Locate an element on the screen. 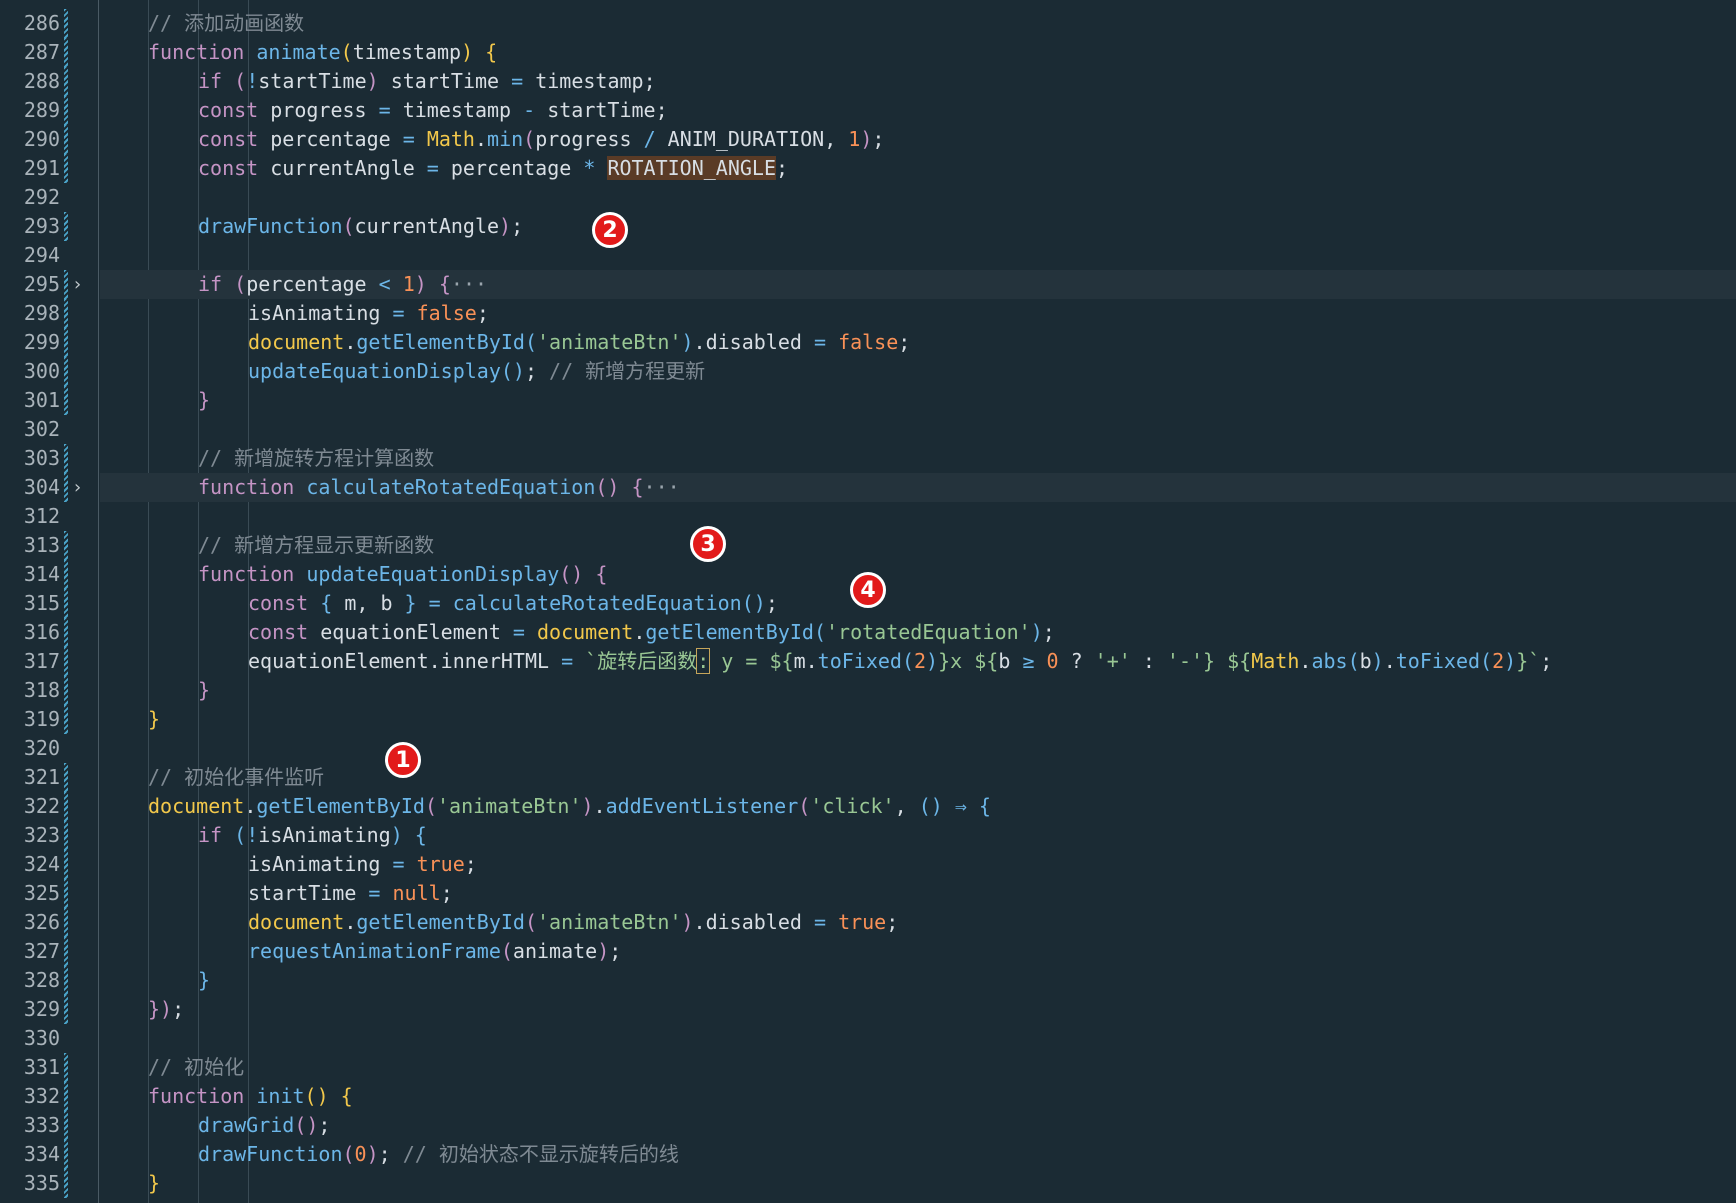  code-token: calculateRotatedEquation is located at coordinates (451, 487).